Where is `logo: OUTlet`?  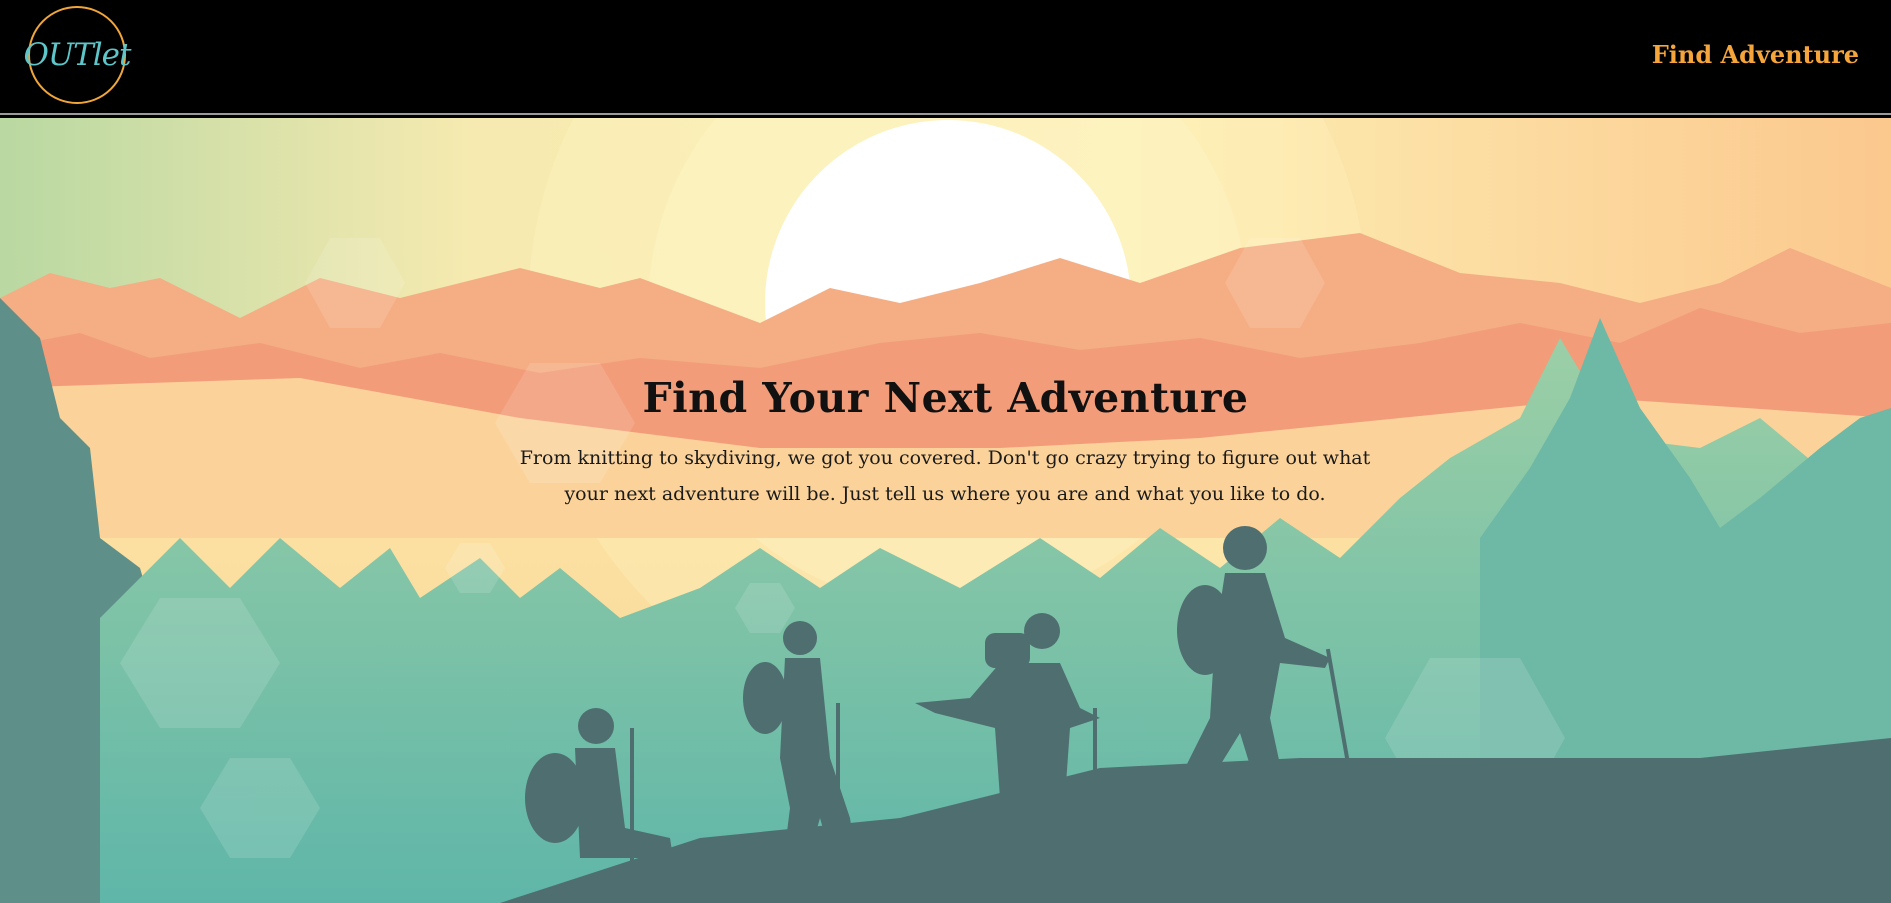 logo: OUTlet is located at coordinates (77, 55).